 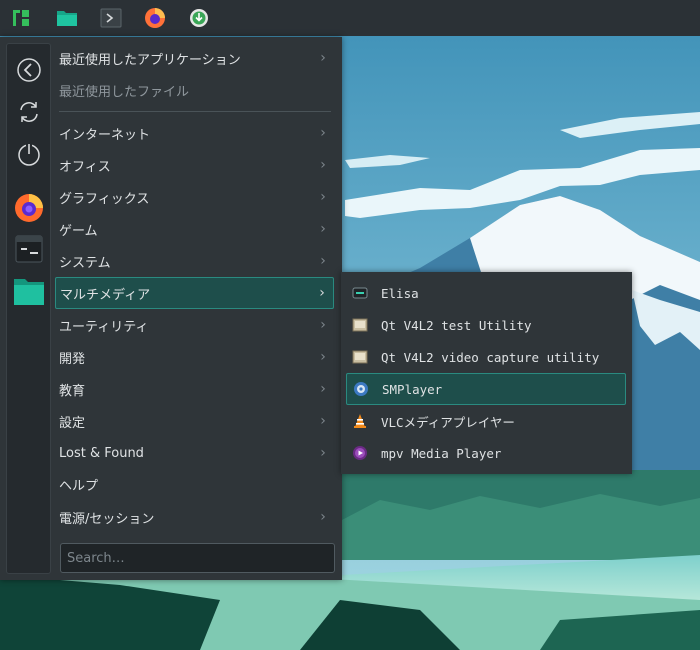 What do you see at coordinates (194, 229) in the screenshot?
I see `menu-item-games: ゲーム ›` at bounding box center [194, 229].